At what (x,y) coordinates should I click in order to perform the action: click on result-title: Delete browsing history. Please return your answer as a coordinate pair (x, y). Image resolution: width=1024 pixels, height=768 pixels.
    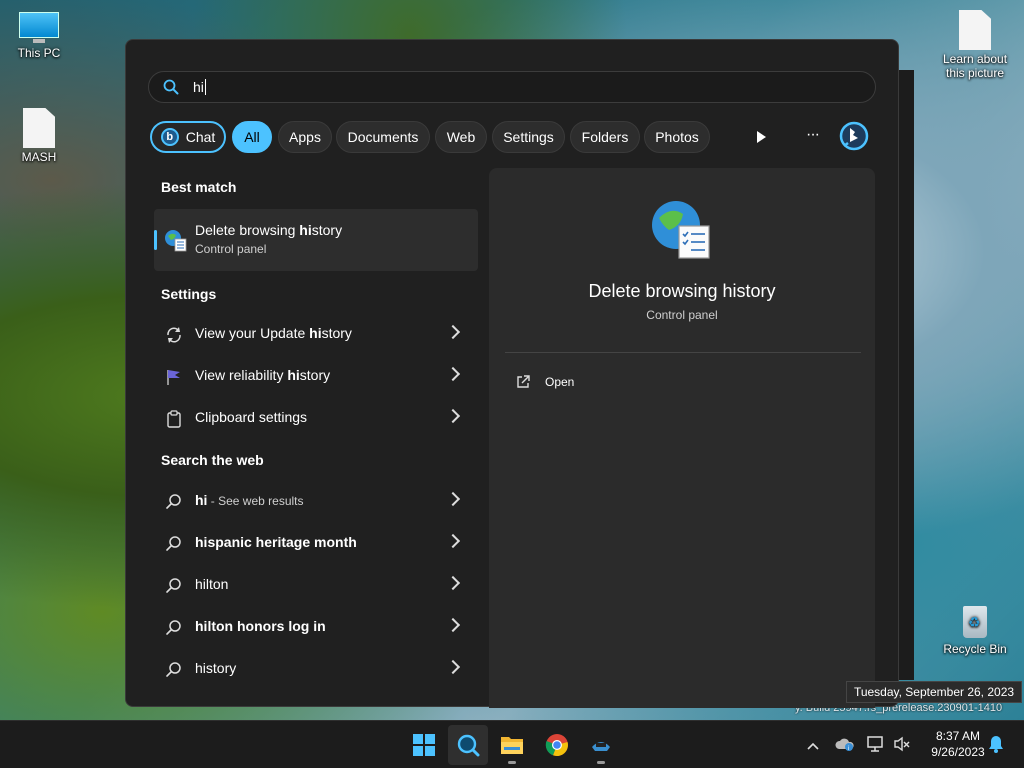
    Looking at the image, I should click on (268, 230).